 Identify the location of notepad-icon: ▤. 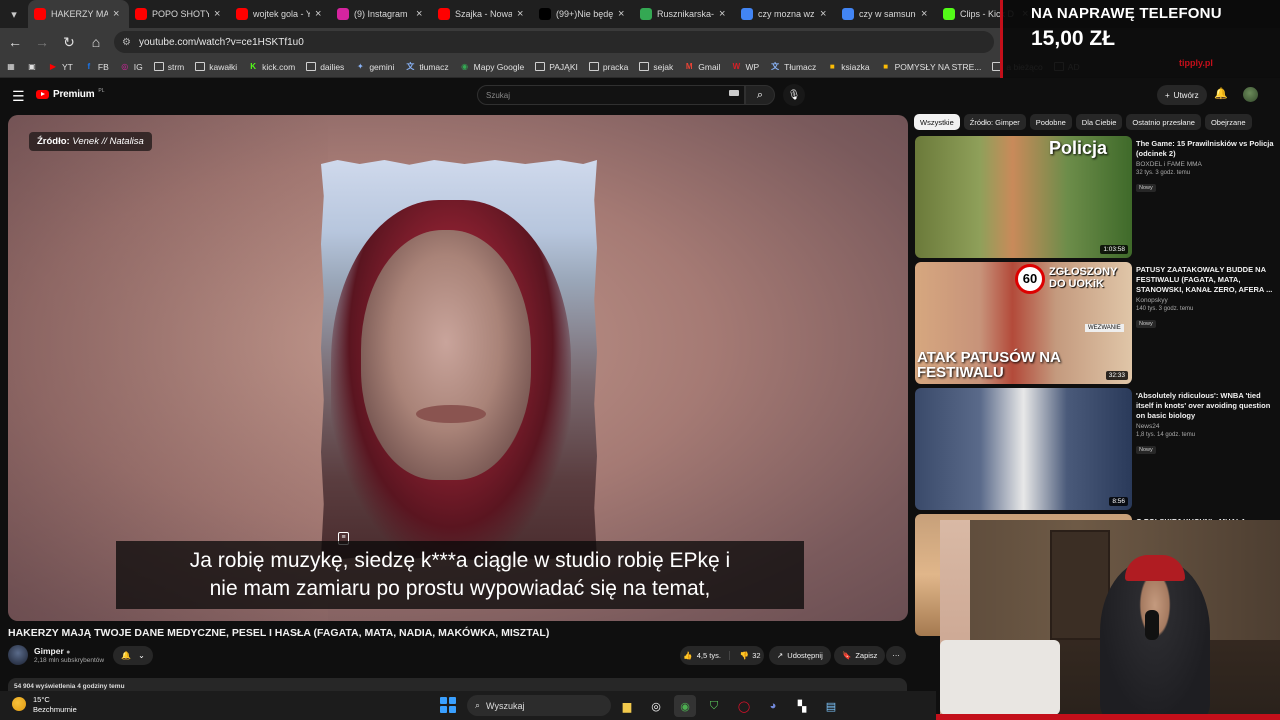
(831, 706).